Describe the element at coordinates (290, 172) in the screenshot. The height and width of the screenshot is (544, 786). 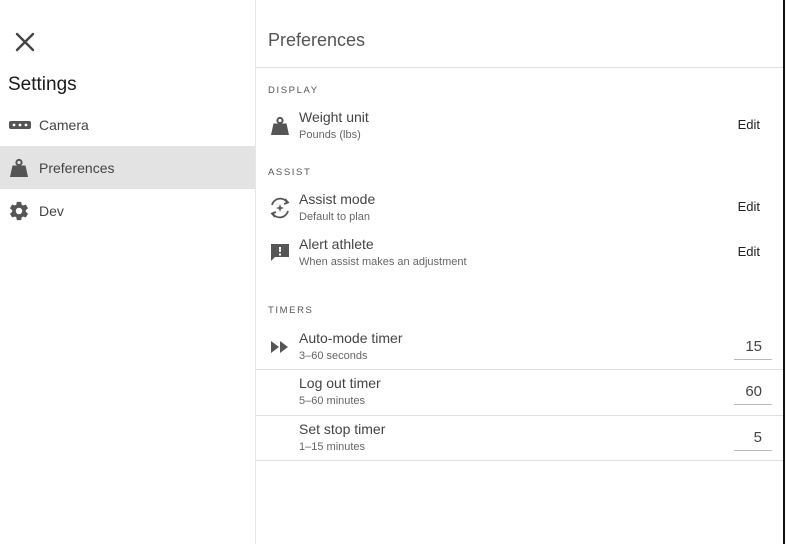
I see `section-label-assist: ASSIST` at that location.